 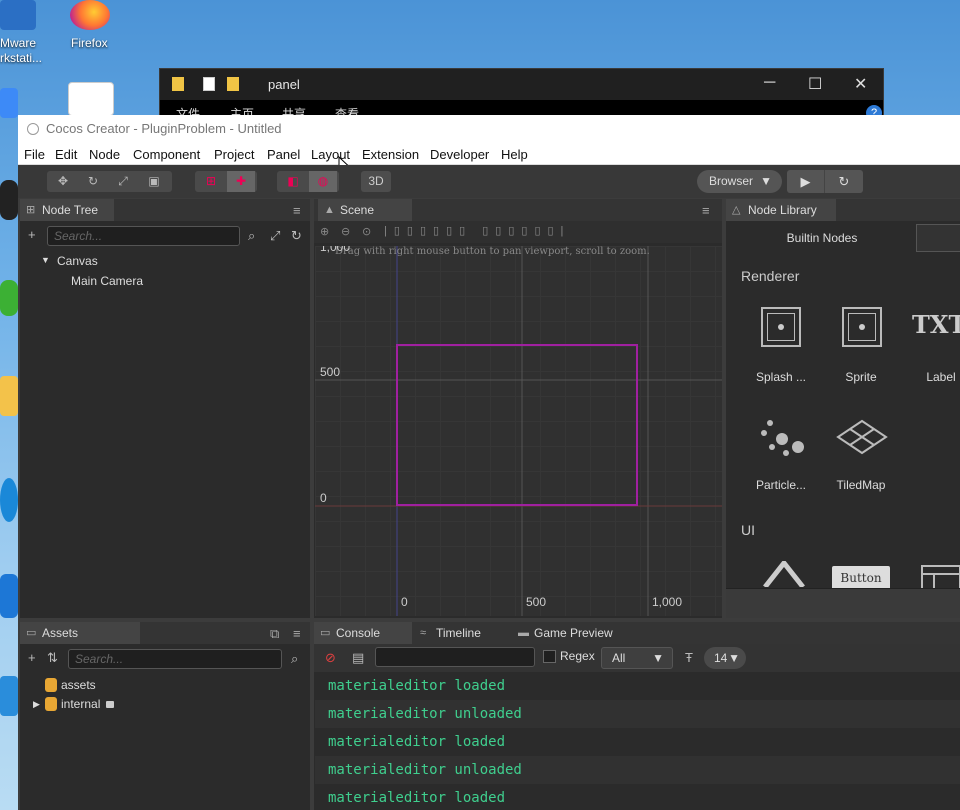 I want to click on vmware-icon, so click(x=18, y=15).